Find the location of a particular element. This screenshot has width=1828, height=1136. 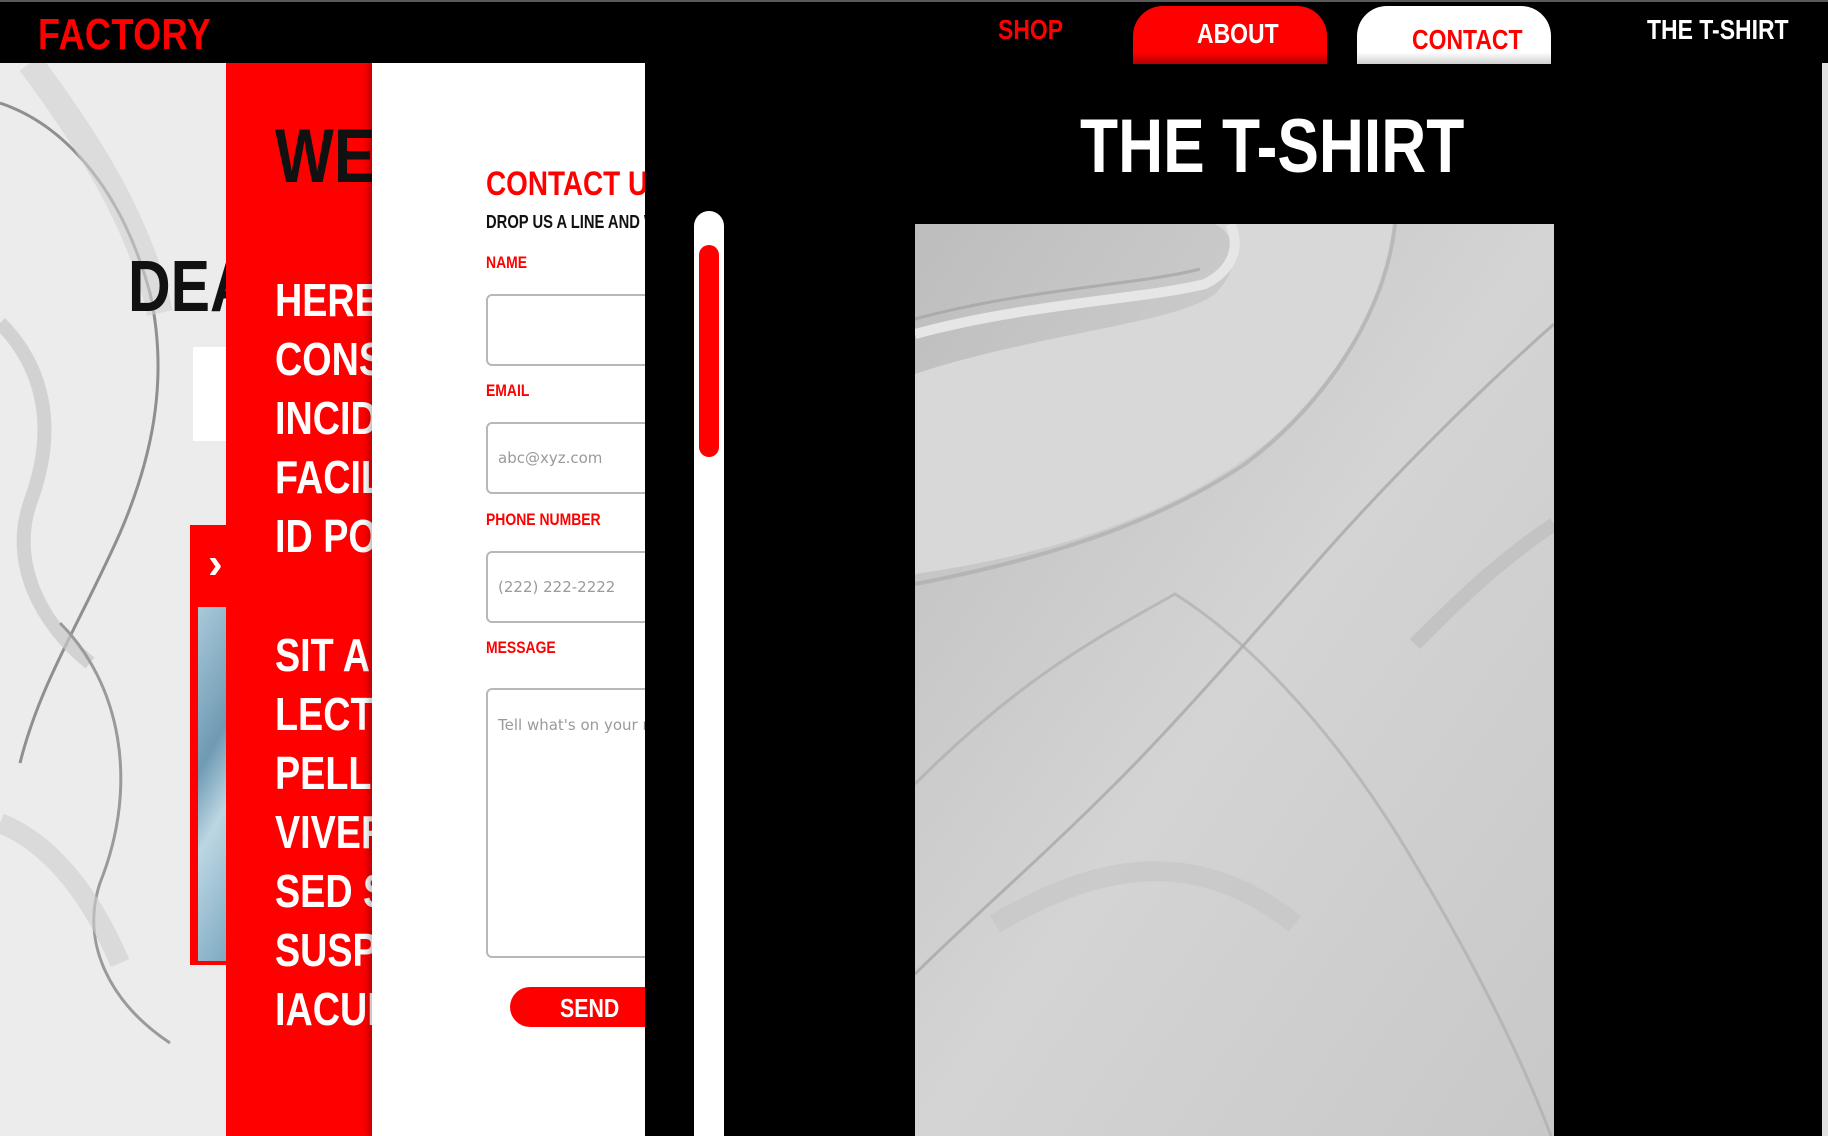

welcome-text-line: ID POR is located at coordinates (325, 536).